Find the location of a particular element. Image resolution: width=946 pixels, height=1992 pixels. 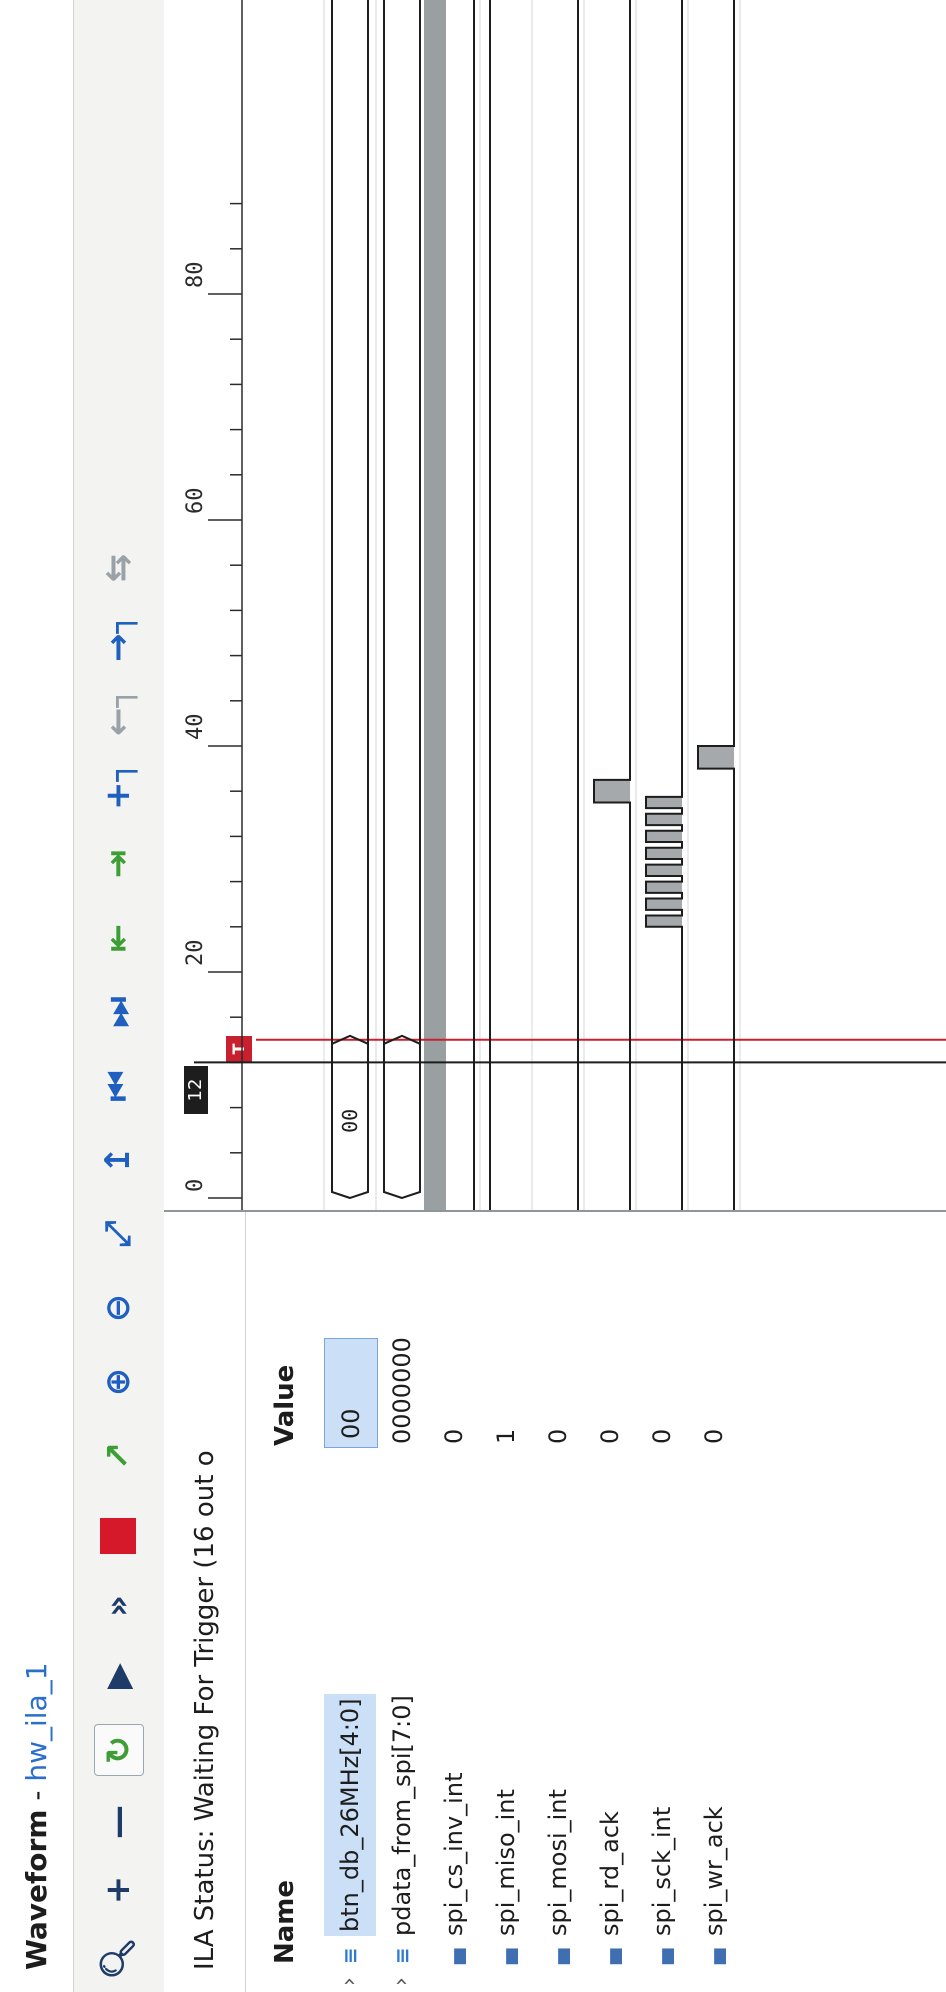

marker-icon: ↥ is located at coordinates (118, 1160).